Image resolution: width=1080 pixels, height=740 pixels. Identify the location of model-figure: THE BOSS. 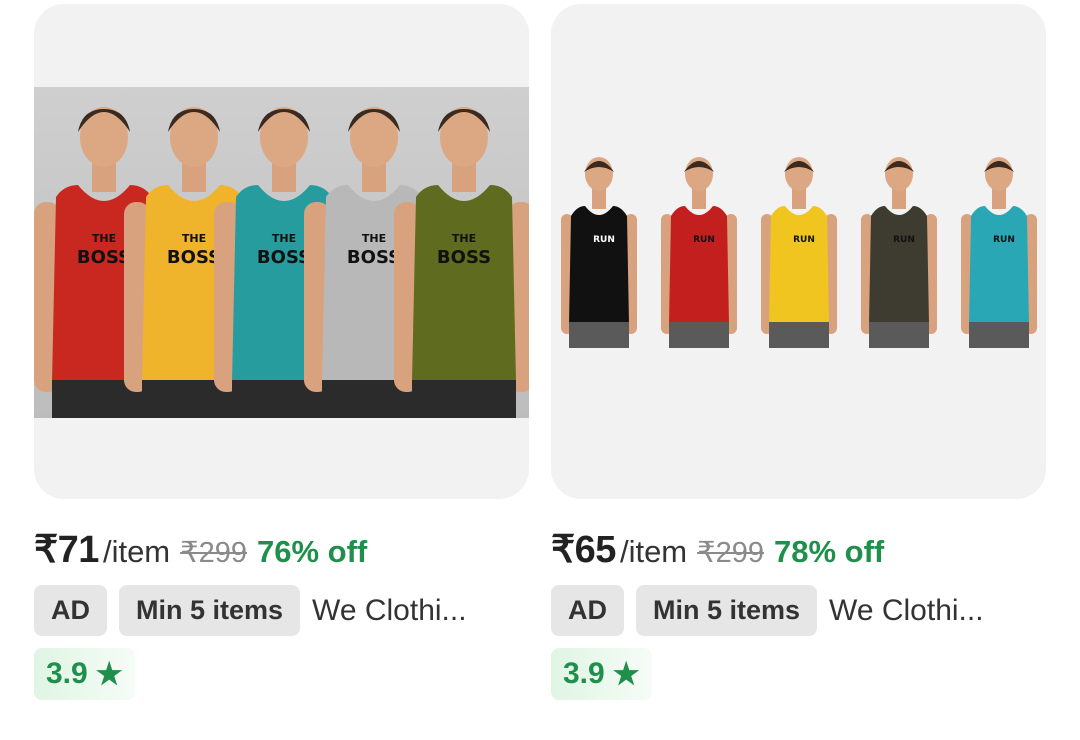
(461, 262).